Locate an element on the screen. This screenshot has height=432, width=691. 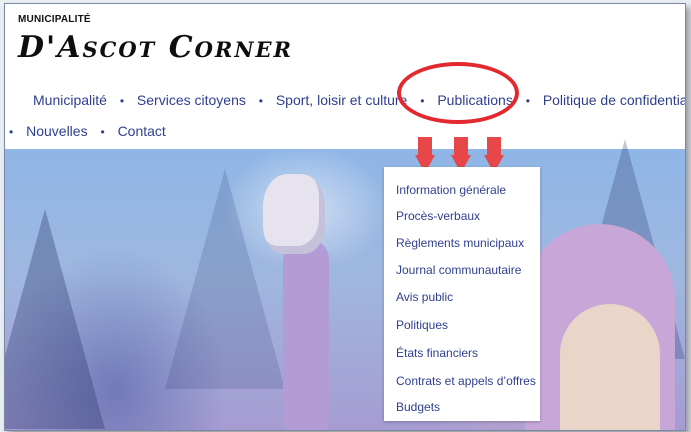
nav-services-citoyens: Services citoyens is located at coordinates (191, 100).